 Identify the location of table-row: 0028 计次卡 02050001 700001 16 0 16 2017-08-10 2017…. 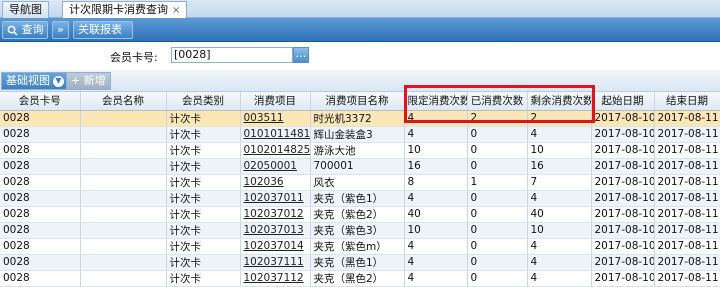
(360, 166).